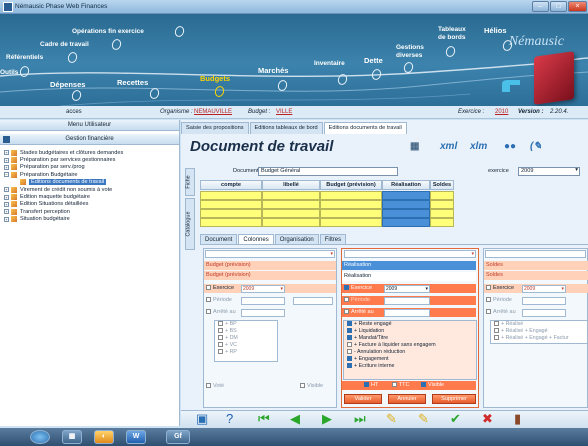 The image size is (588, 446). Describe the element at coordinates (219, 239) in the screenshot. I see `tab-document: Document` at that location.